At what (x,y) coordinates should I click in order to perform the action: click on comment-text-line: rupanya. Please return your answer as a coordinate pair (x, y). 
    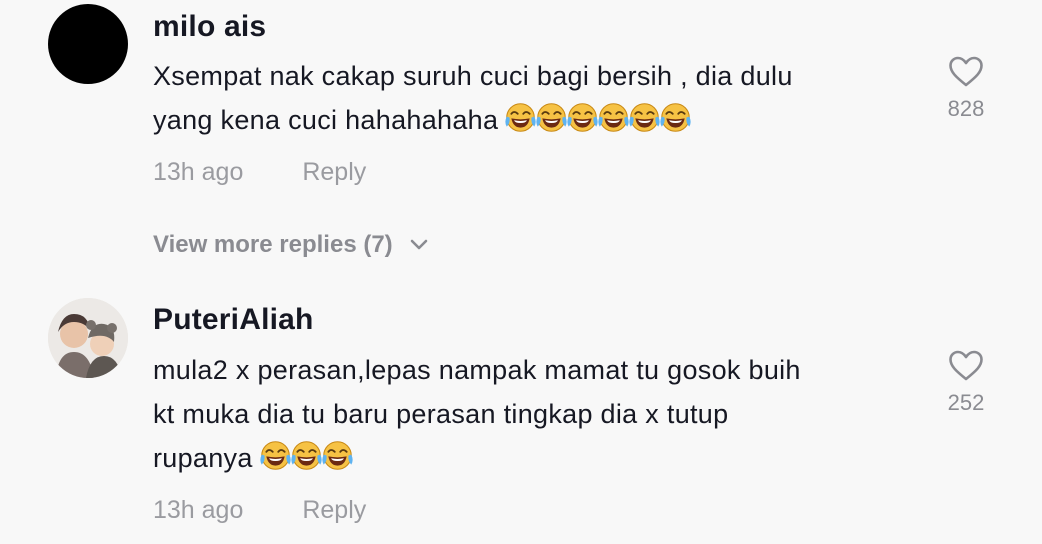
    Looking at the image, I should click on (533, 458).